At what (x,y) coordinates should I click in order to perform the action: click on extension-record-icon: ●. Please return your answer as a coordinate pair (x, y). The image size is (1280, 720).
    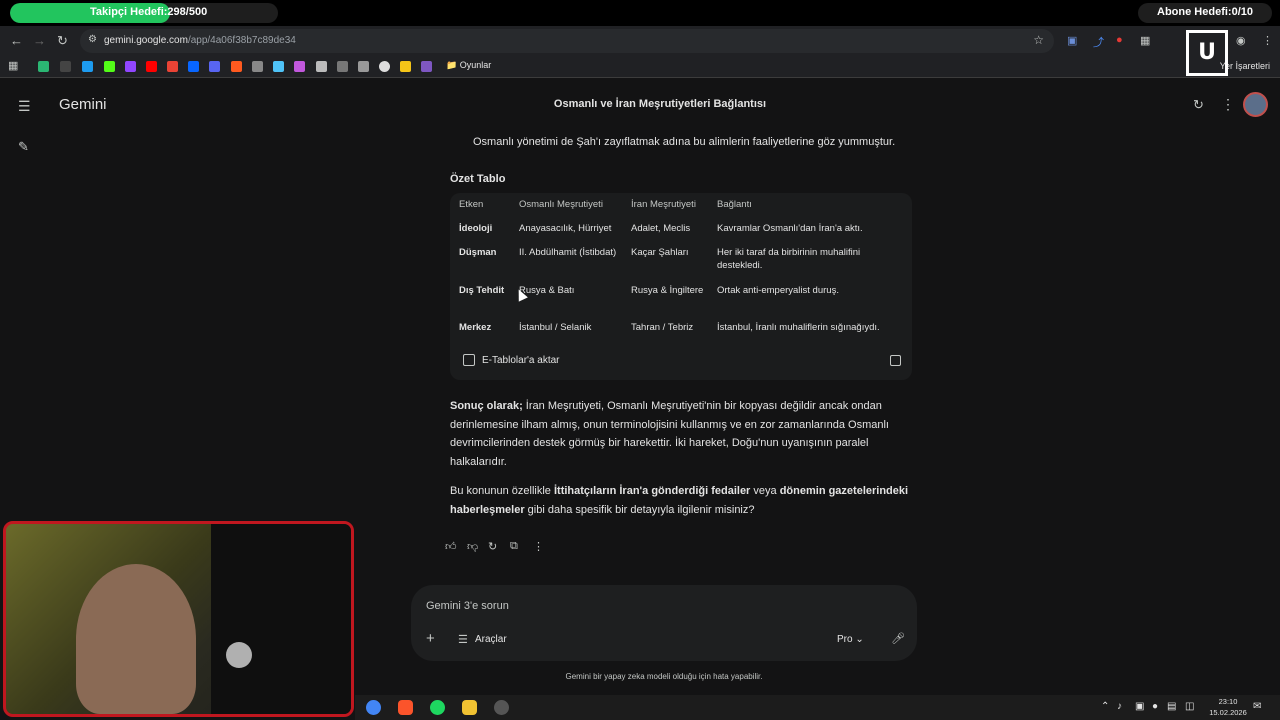
    Looking at the image, I should click on (1119, 40).